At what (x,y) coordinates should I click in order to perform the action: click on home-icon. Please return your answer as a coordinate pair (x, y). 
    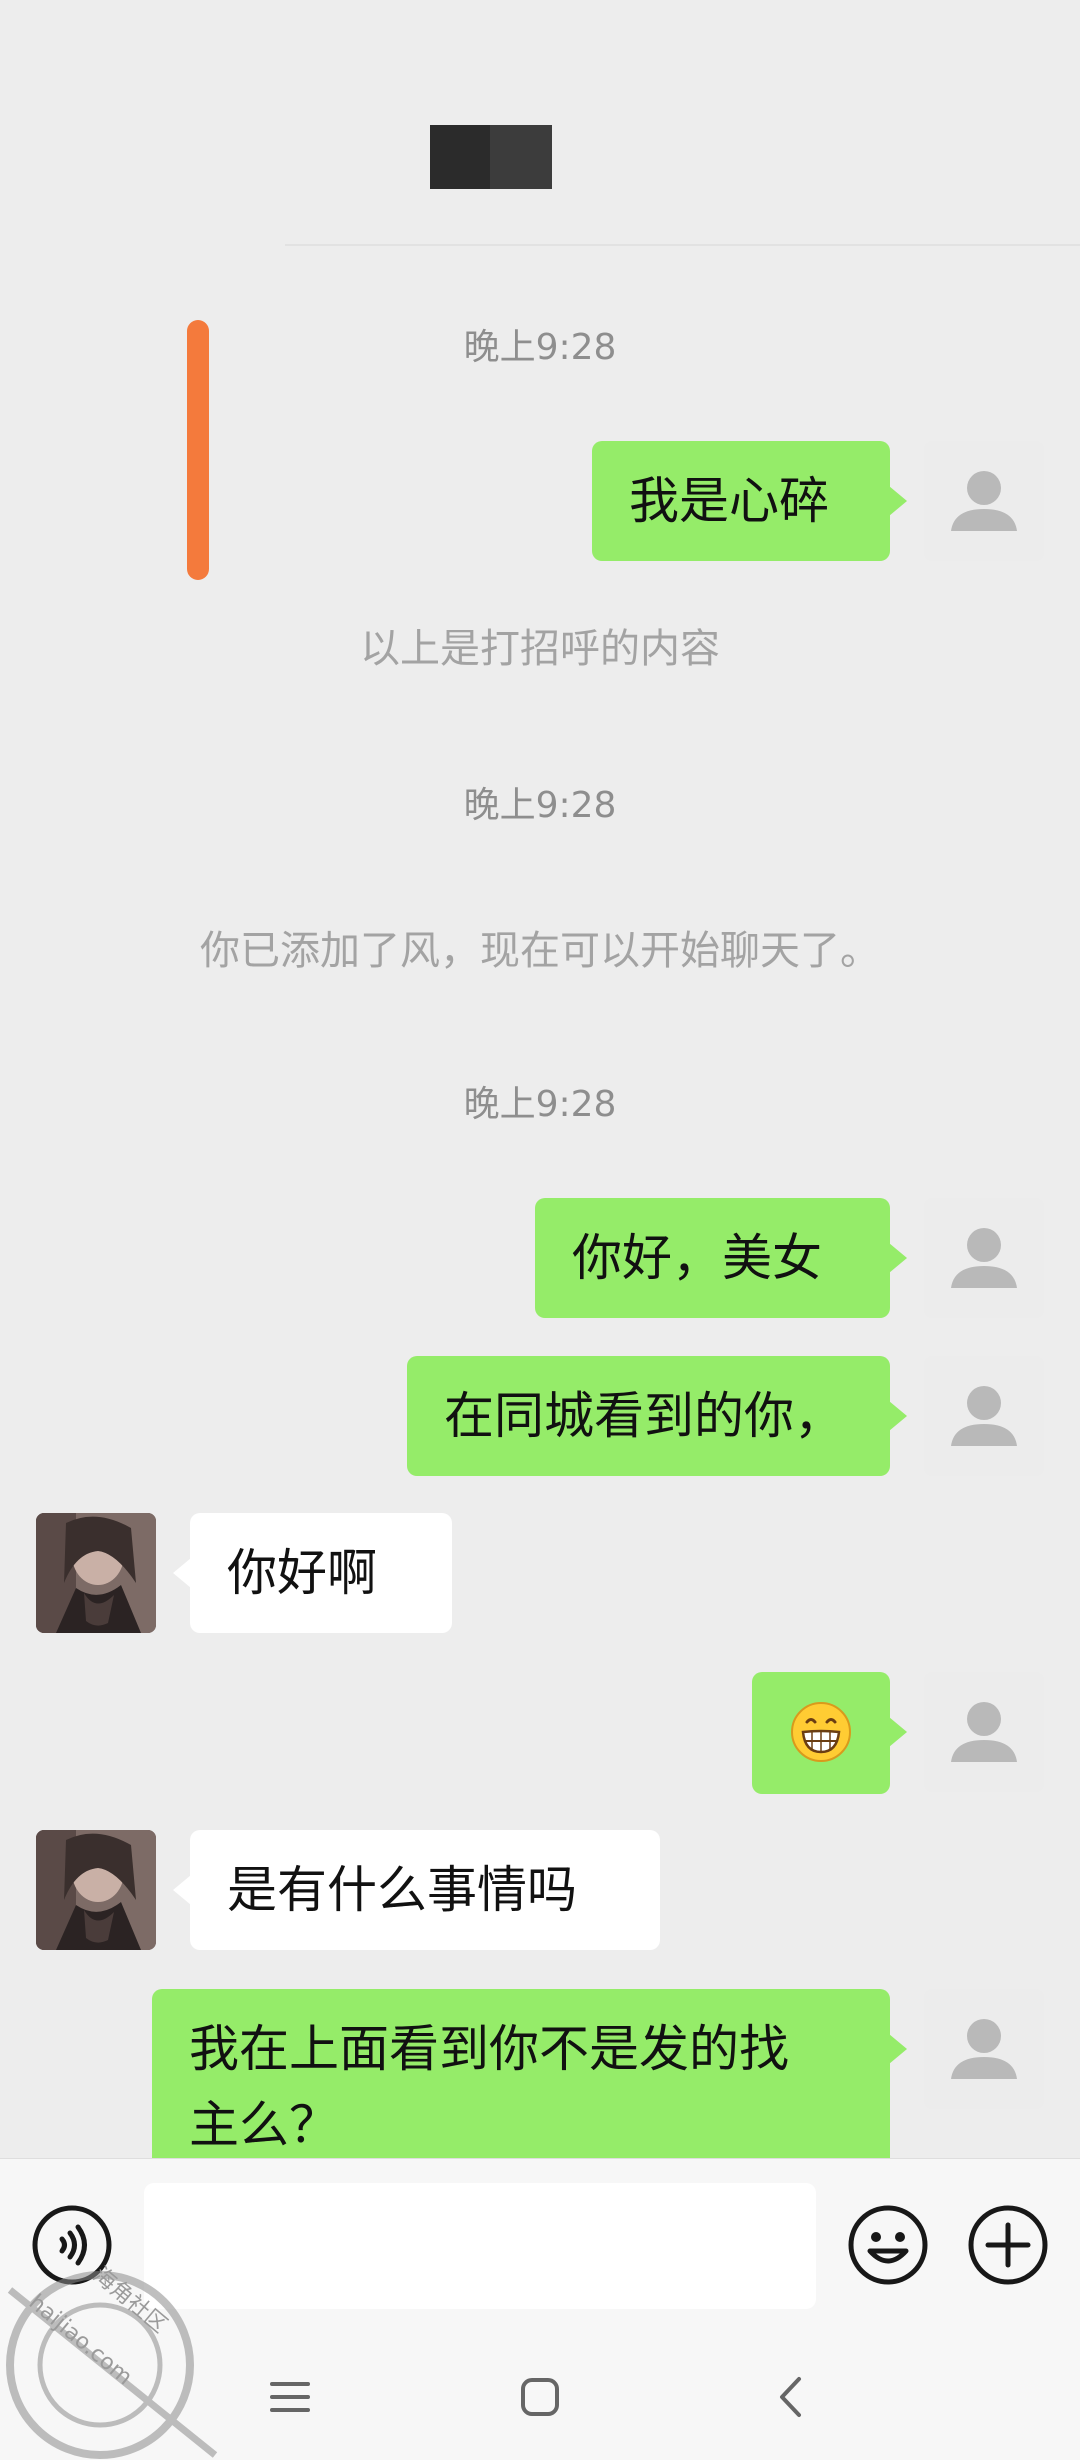
    Looking at the image, I should click on (540, 2397).